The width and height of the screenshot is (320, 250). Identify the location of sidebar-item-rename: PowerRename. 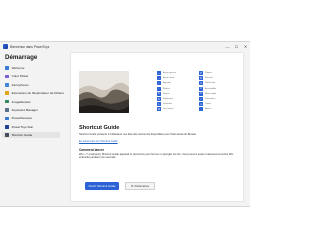
(33, 118).